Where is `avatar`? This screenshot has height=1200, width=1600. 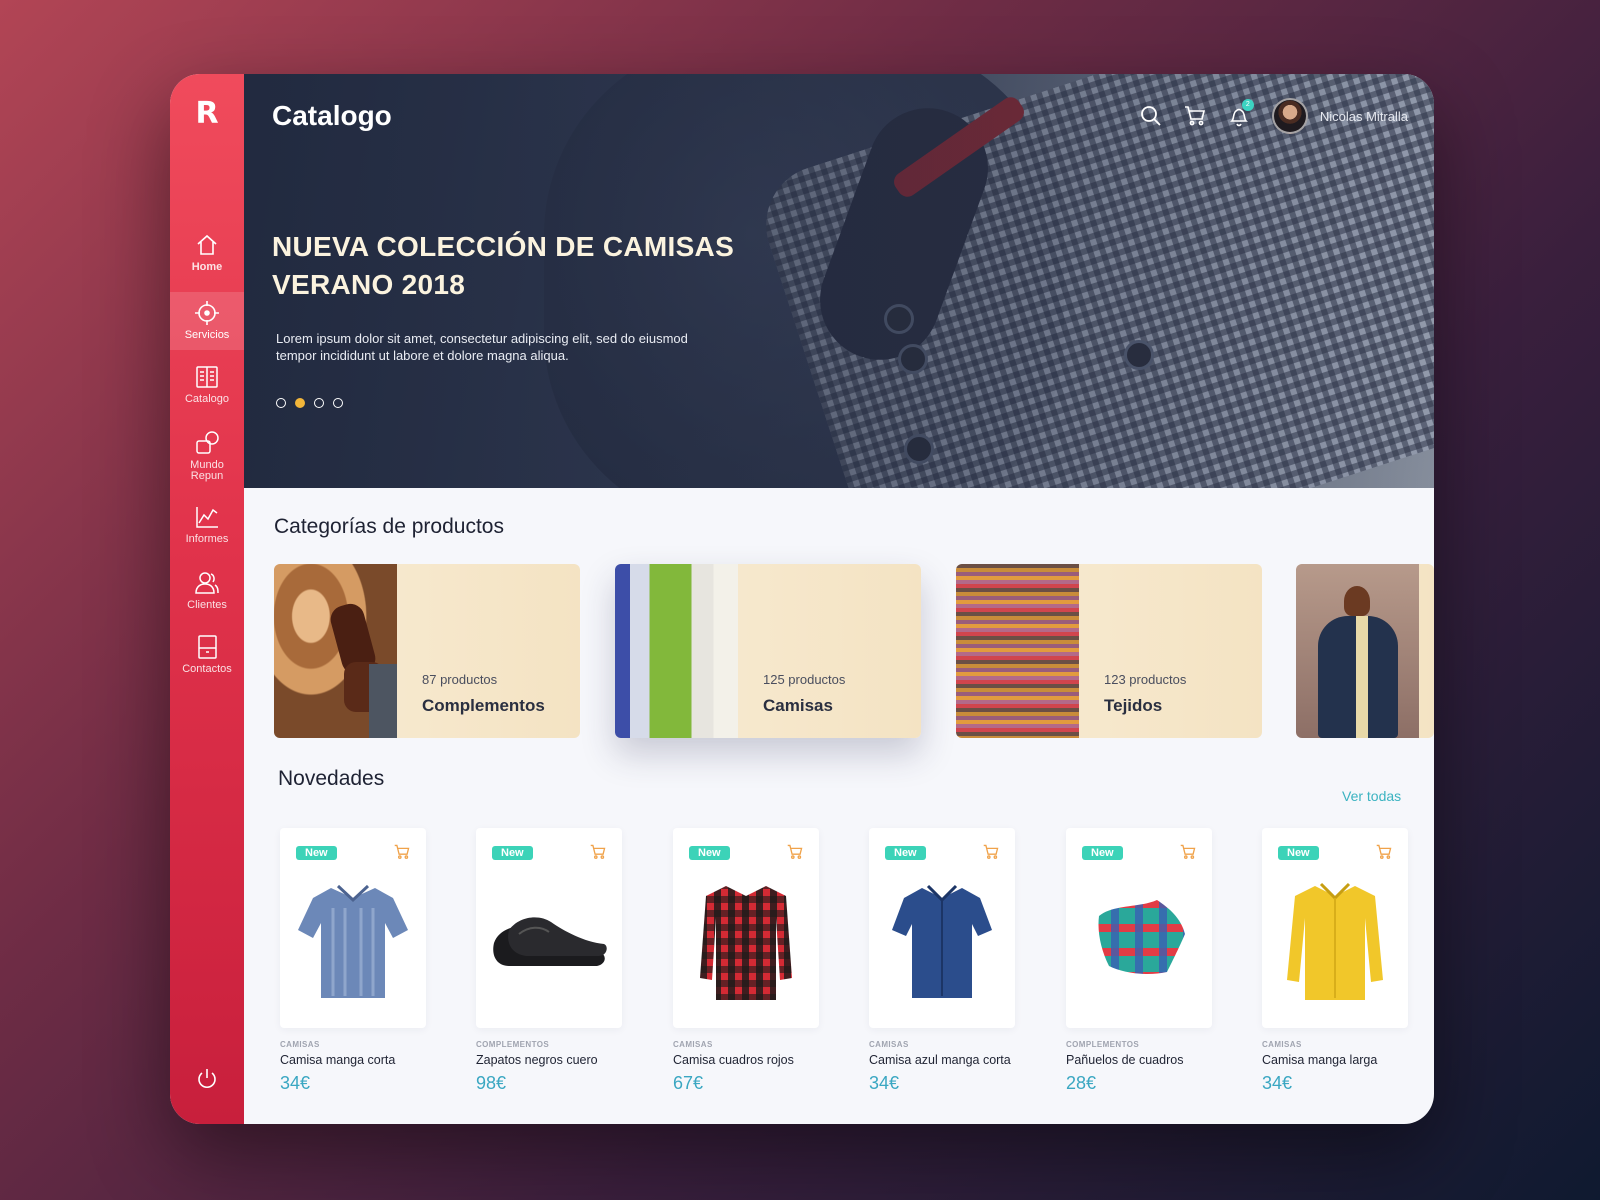 avatar is located at coordinates (1289, 116).